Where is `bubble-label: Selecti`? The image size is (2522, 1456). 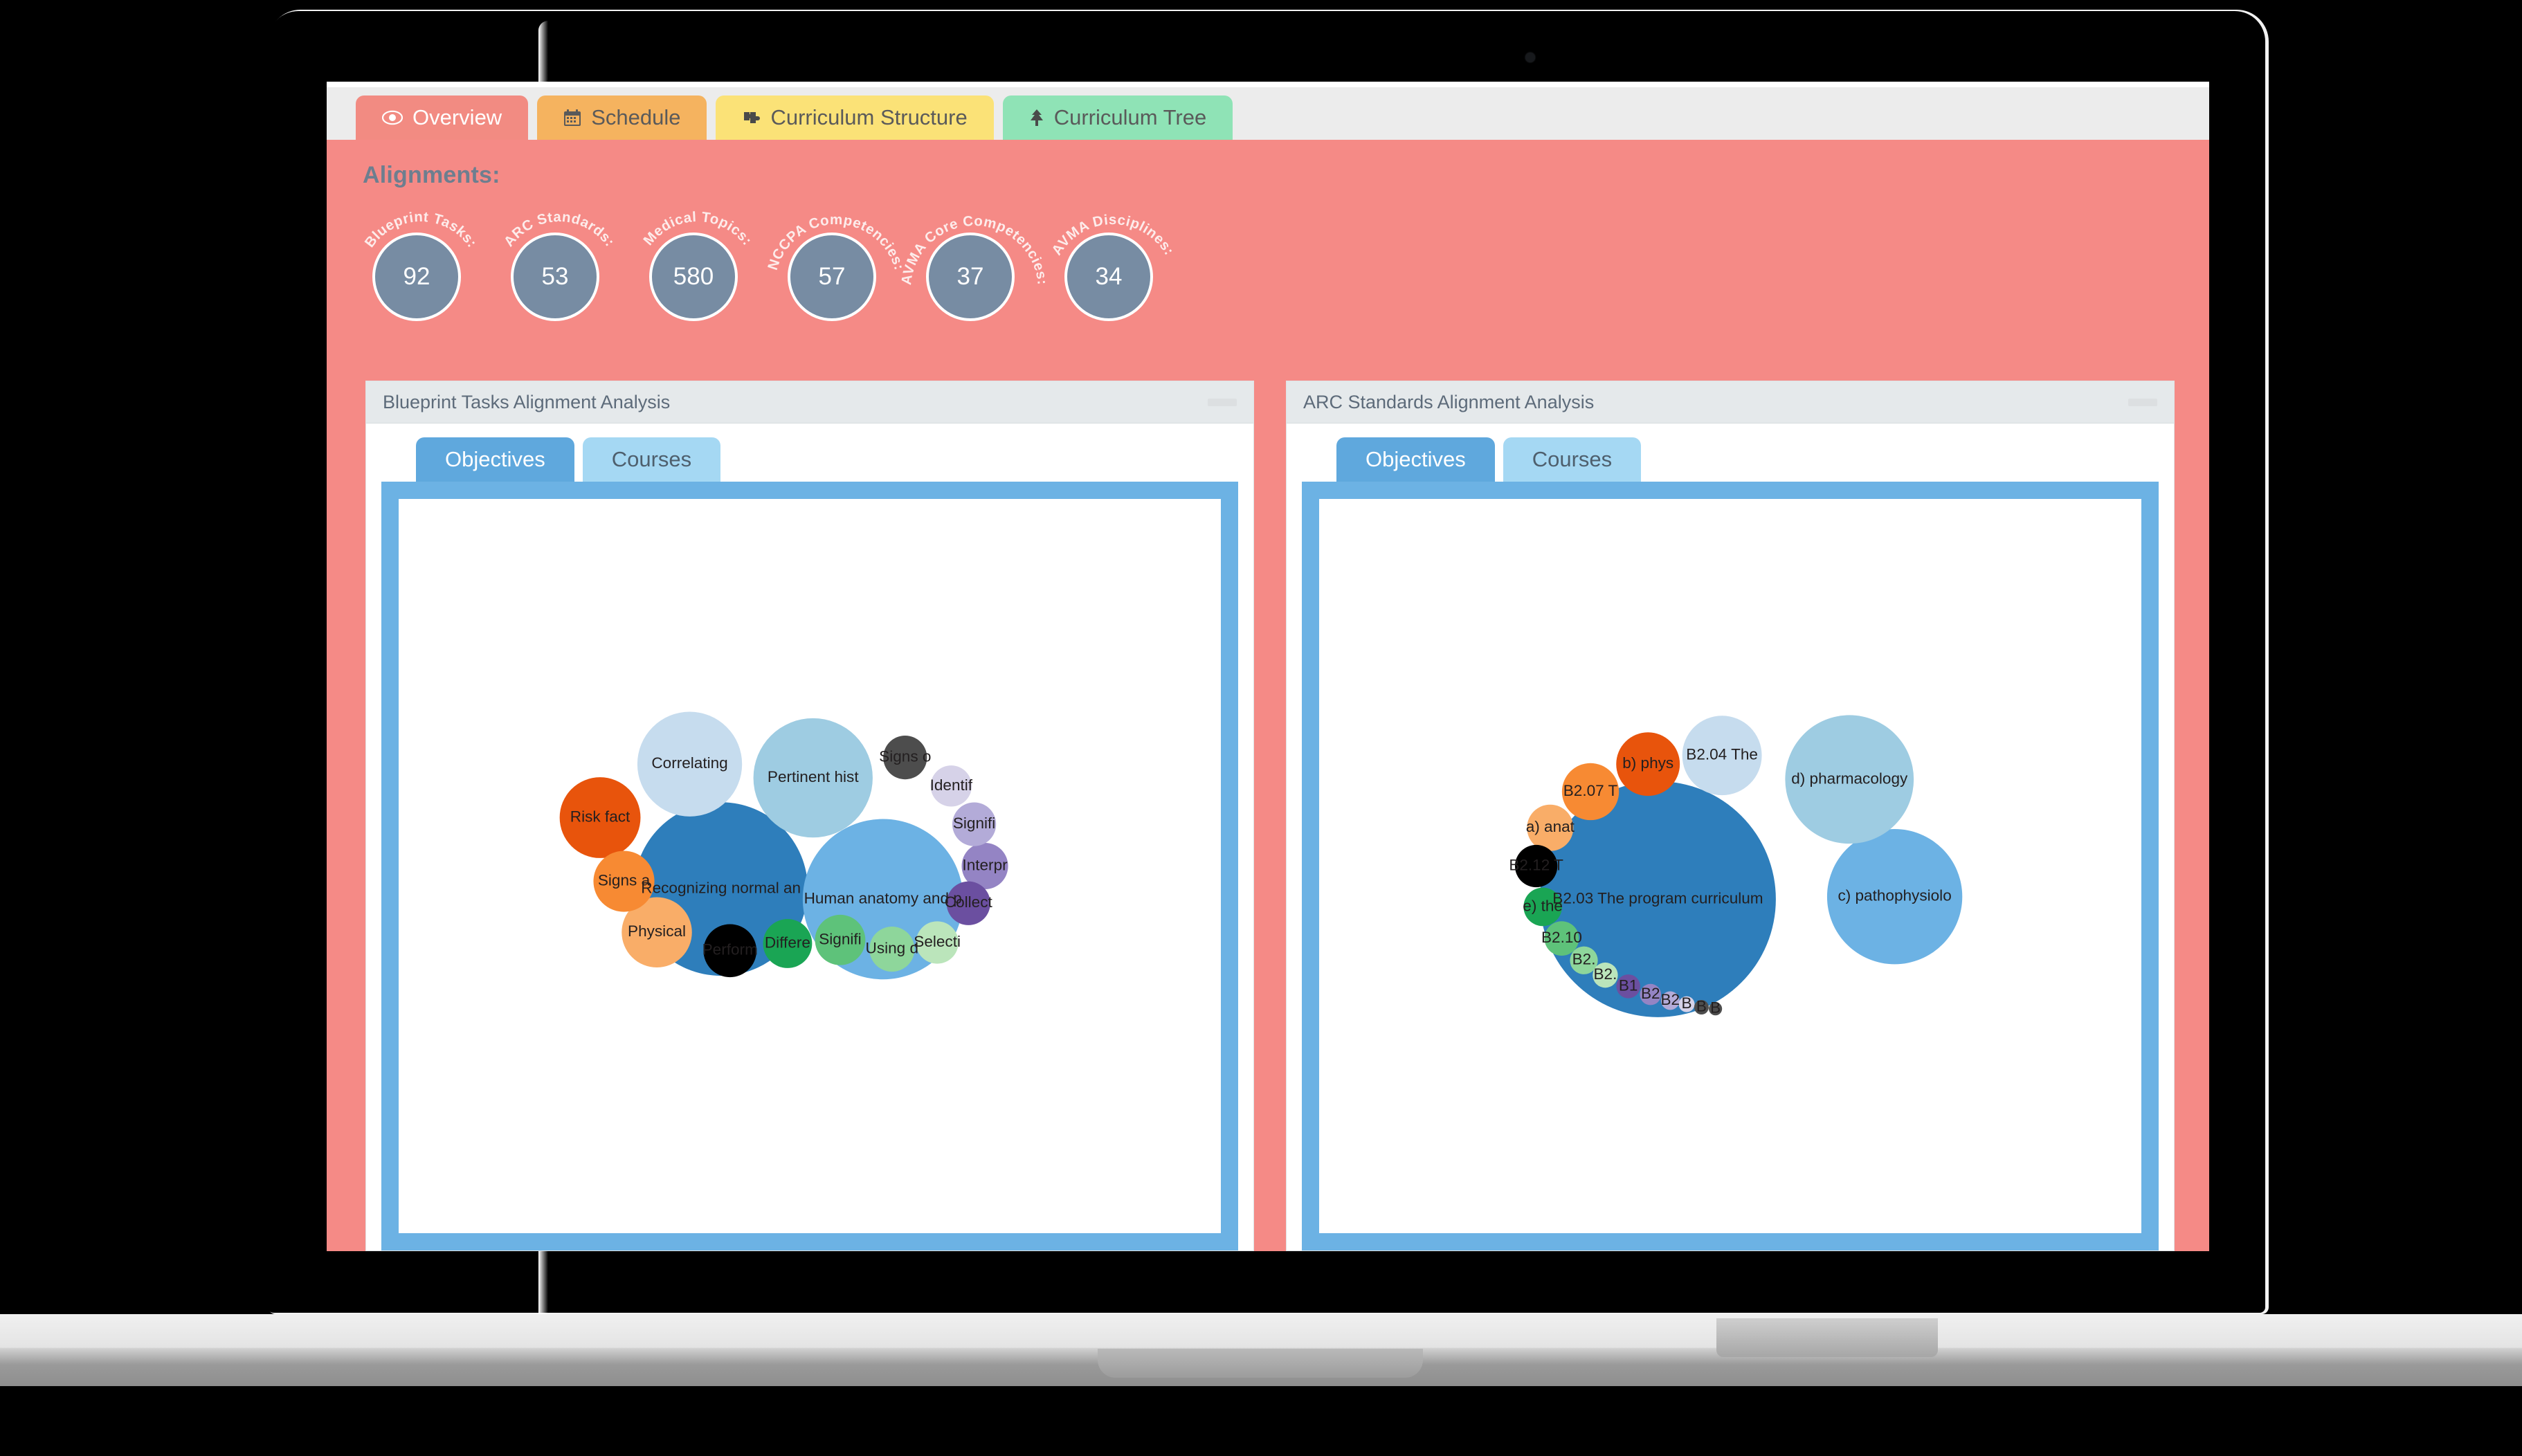 bubble-label: Selecti is located at coordinates (937, 941).